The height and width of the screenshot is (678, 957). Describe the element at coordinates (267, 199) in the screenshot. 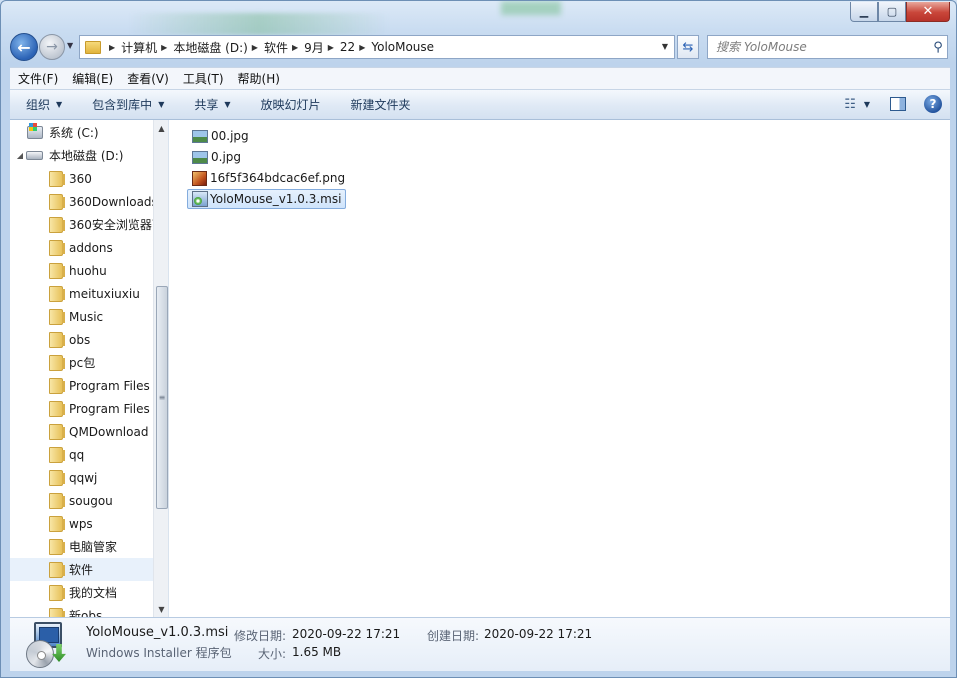

I see `file-item: YoloMouse_v1.0.3.msi` at that location.